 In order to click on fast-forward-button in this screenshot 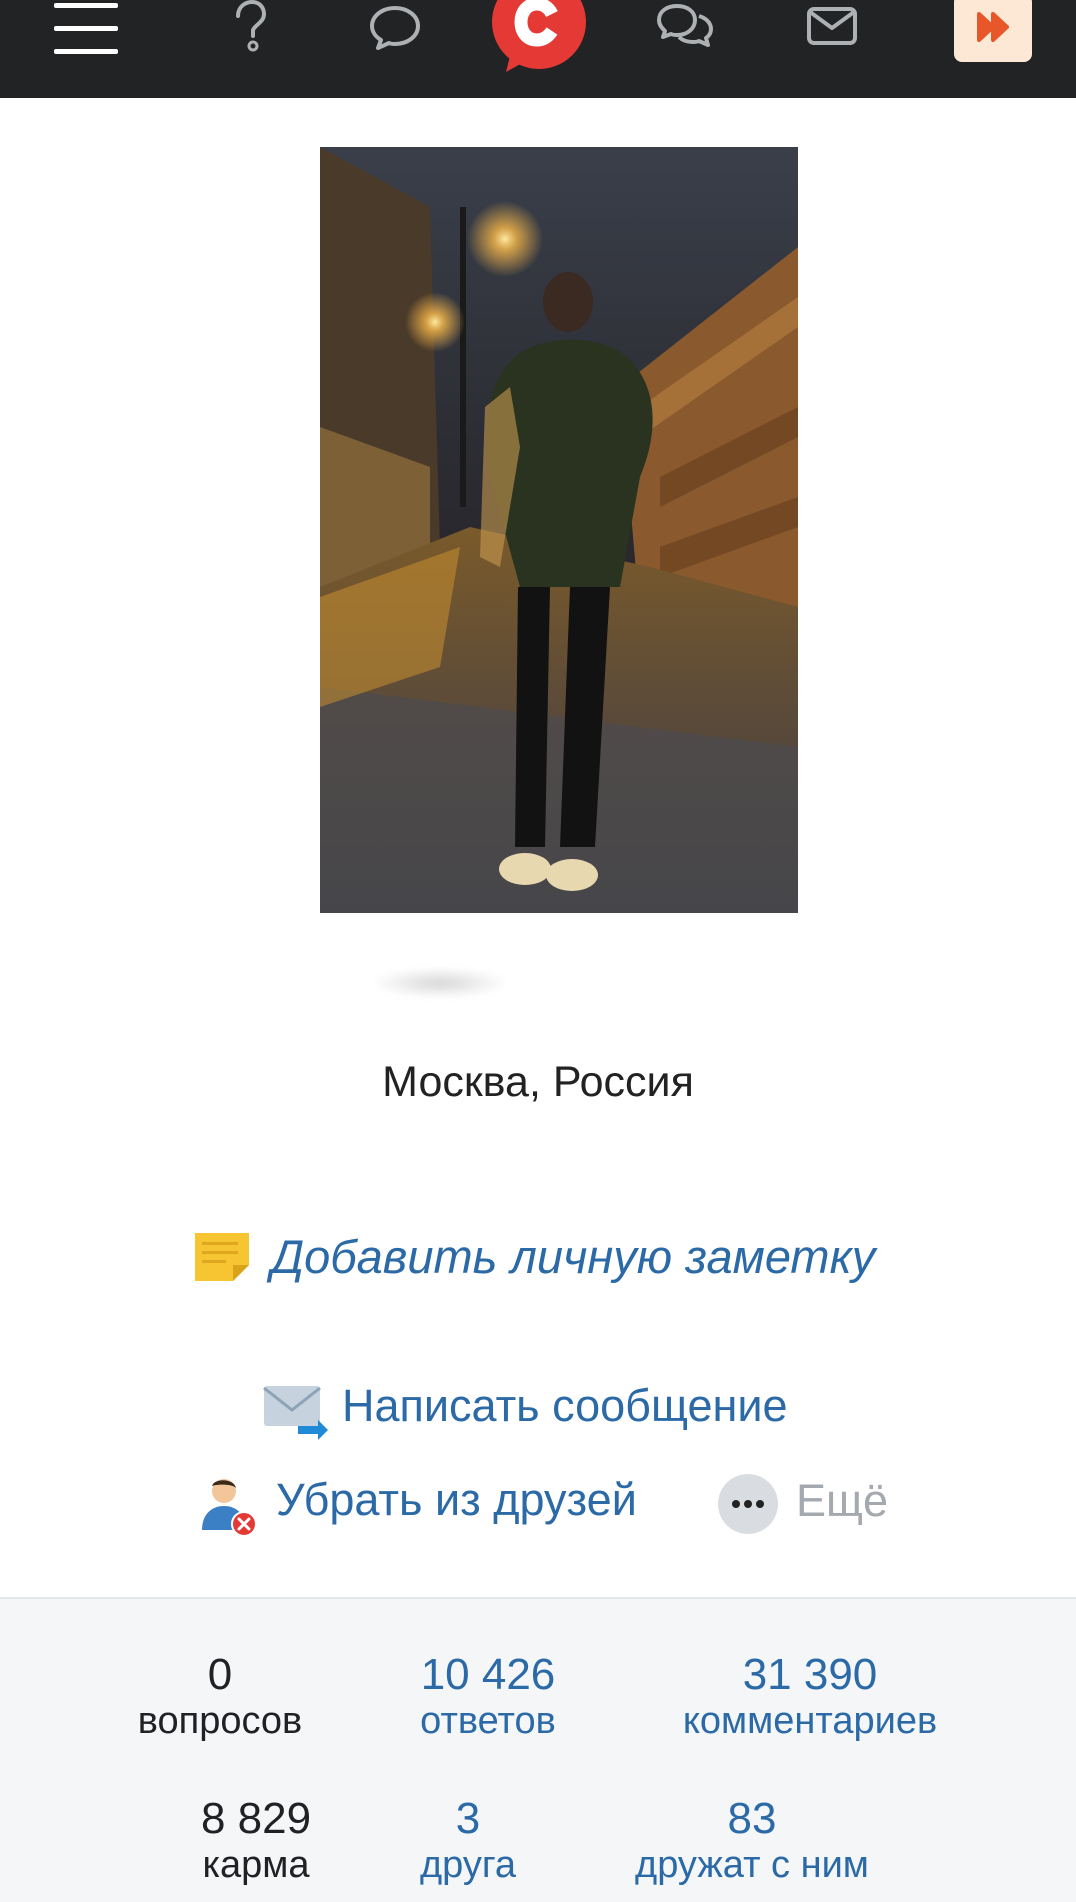, I will do `click(993, 31)`.